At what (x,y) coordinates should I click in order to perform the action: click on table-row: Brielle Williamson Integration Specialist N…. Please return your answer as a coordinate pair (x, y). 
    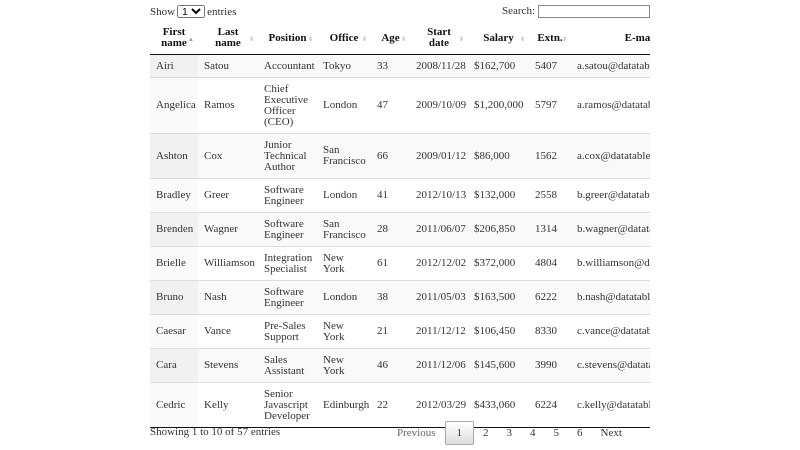
    Looking at the image, I should click on (400, 263).